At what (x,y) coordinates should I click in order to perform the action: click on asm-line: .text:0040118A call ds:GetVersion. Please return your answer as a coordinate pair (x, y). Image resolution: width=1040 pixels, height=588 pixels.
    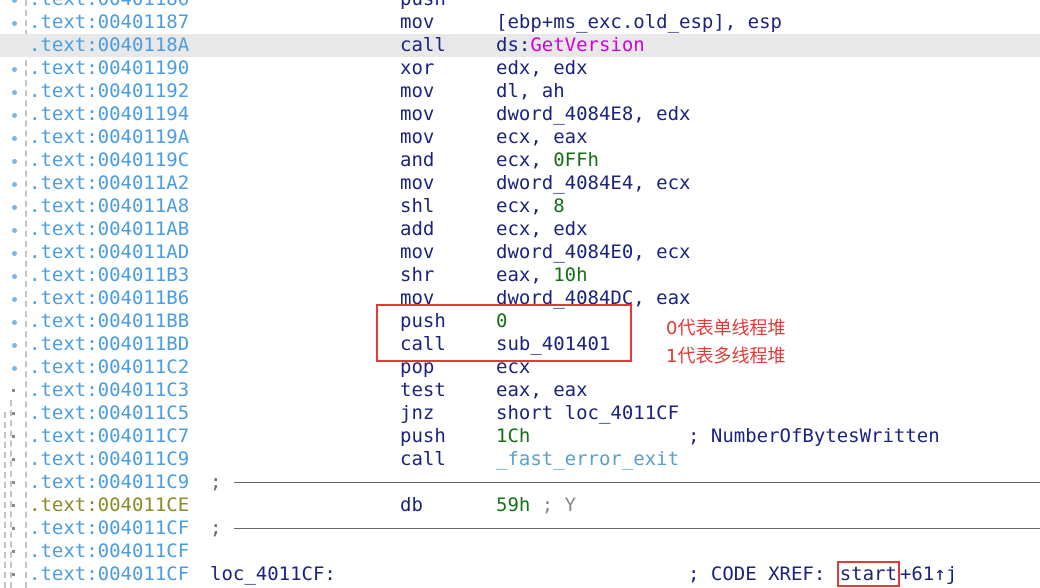
    Looking at the image, I should click on (520, 45).